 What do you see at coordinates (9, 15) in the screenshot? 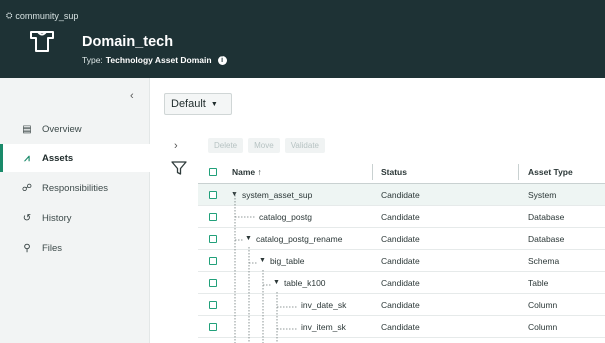
I see `community-icon: ⛭` at bounding box center [9, 15].